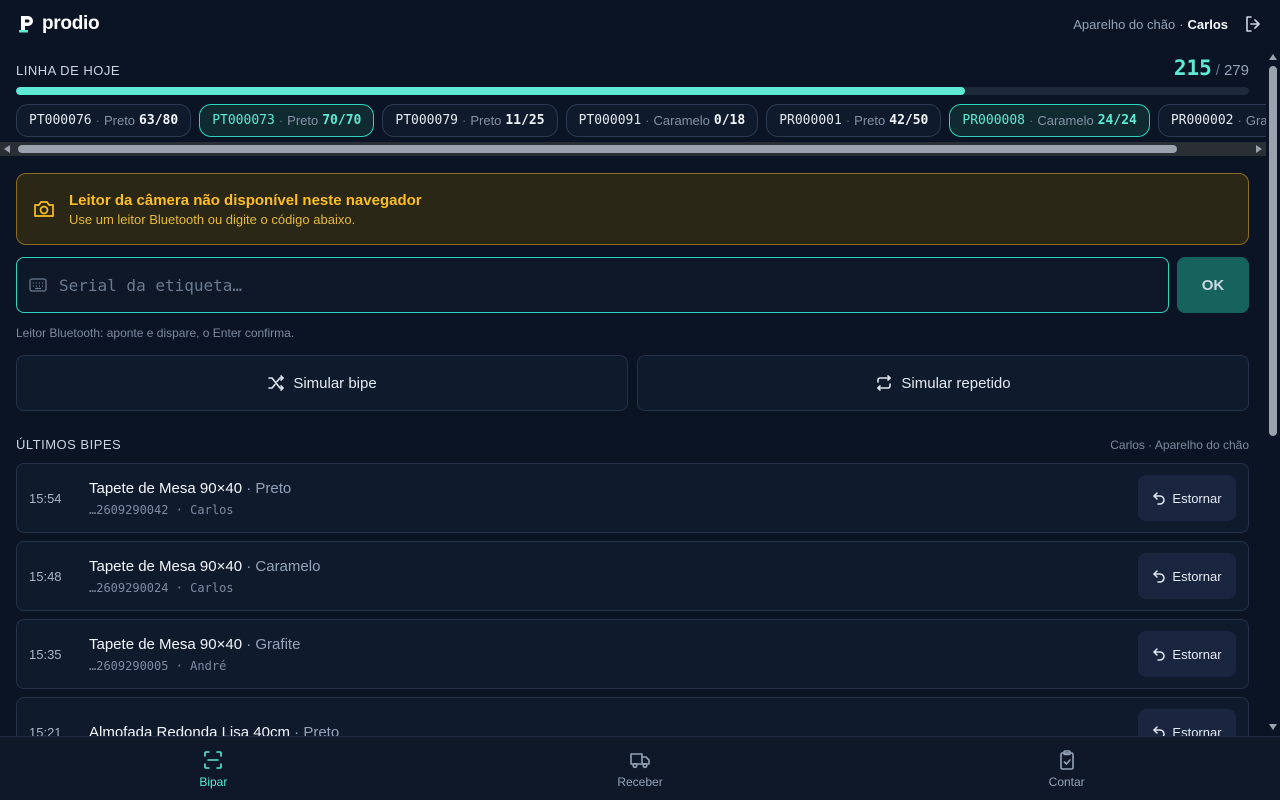 The height and width of the screenshot is (800, 1280). Describe the element at coordinates (810, 120) in the screenshot. I see `chip-code: PR000001` at that location.